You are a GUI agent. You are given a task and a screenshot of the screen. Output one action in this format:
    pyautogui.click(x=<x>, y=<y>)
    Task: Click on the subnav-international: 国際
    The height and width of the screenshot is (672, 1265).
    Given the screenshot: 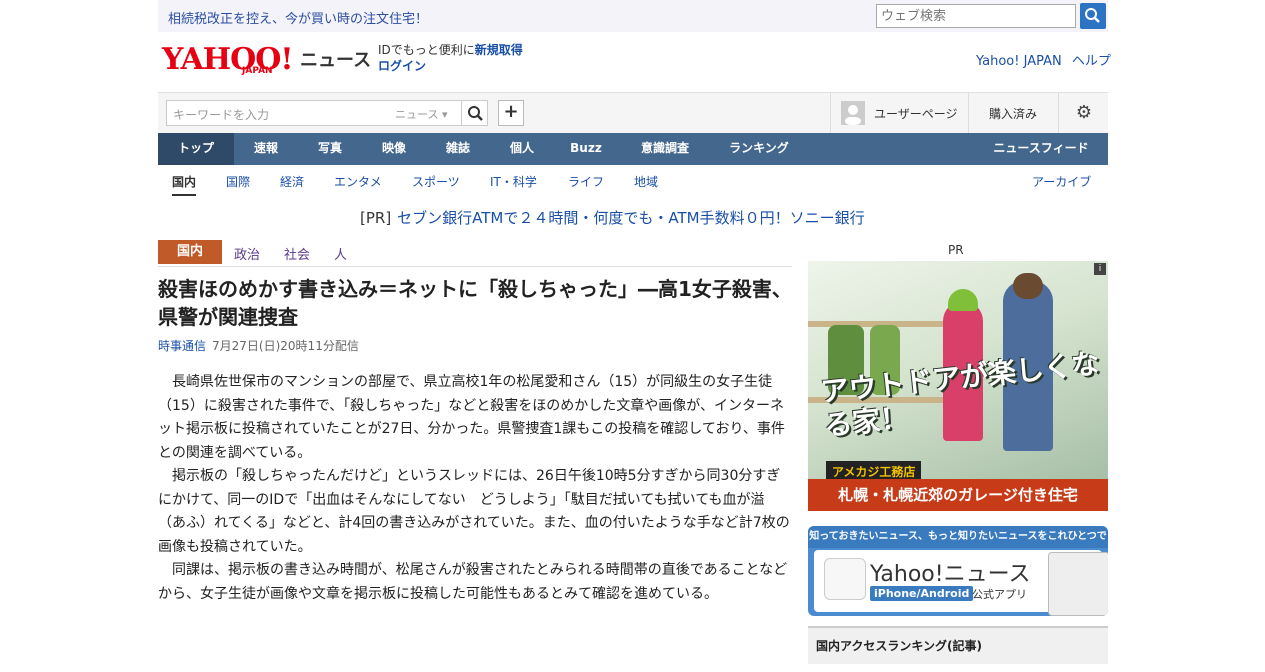 What is the action you would take?
    pyautogui.click(x=238, y=181)
    